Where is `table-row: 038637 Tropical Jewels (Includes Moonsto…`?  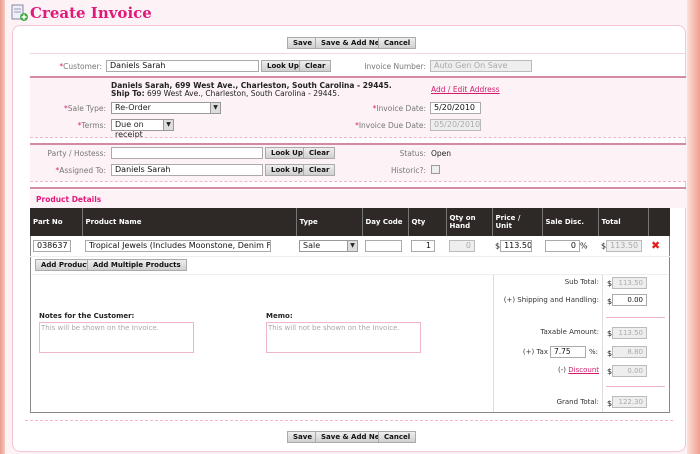
table-row: 038637 Tropical Jewels (Includes Moonsto… is located at coordinates (350, 246).